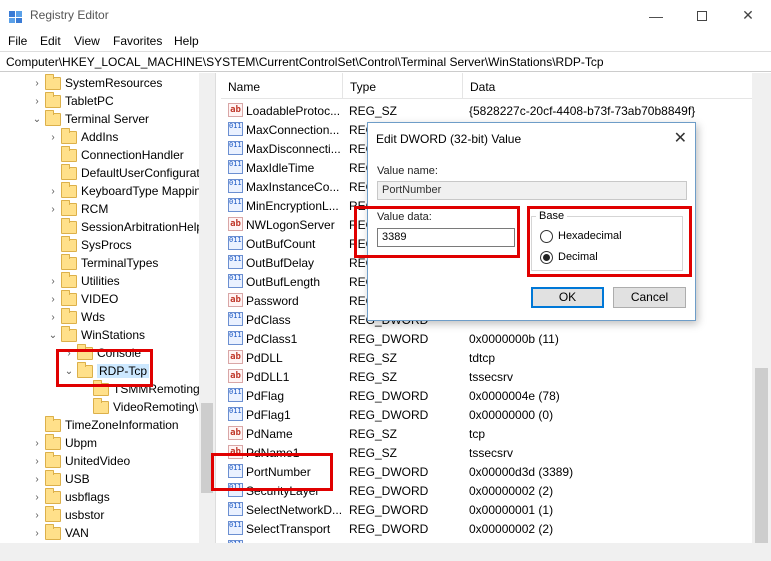 The width and height of the screenshot is (771, 561). Describe the element at coordinates (107, 335) in the screenshot. I see `tree-item: ⌄ WinStations` at that location.